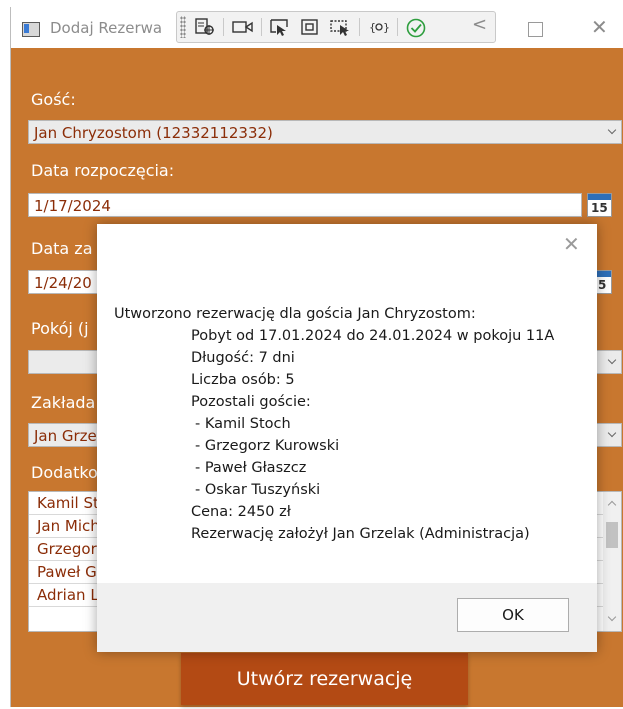 Image resolution: width=623 pixels, height=709 pixels. I want to click on guest-label: Gość:, so click(53, 99).